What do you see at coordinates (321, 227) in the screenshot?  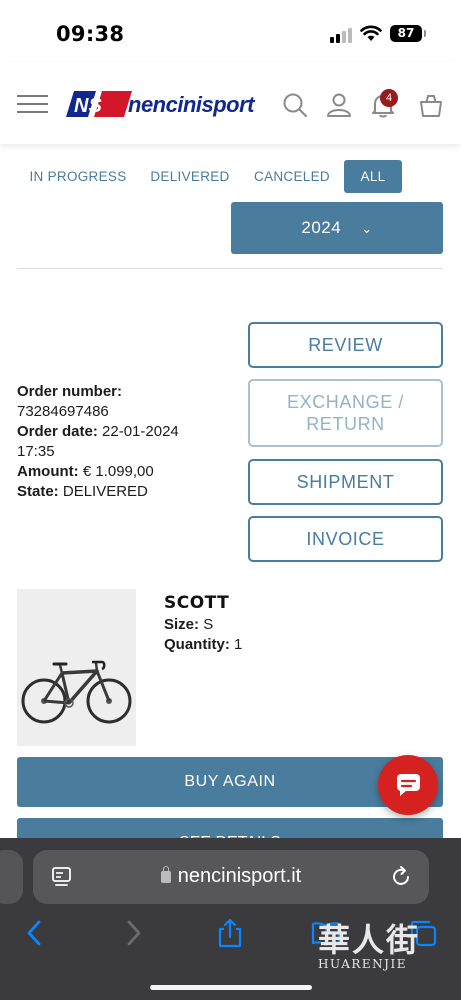 I see `year-value: 2024` at bounding box center [321, 227].